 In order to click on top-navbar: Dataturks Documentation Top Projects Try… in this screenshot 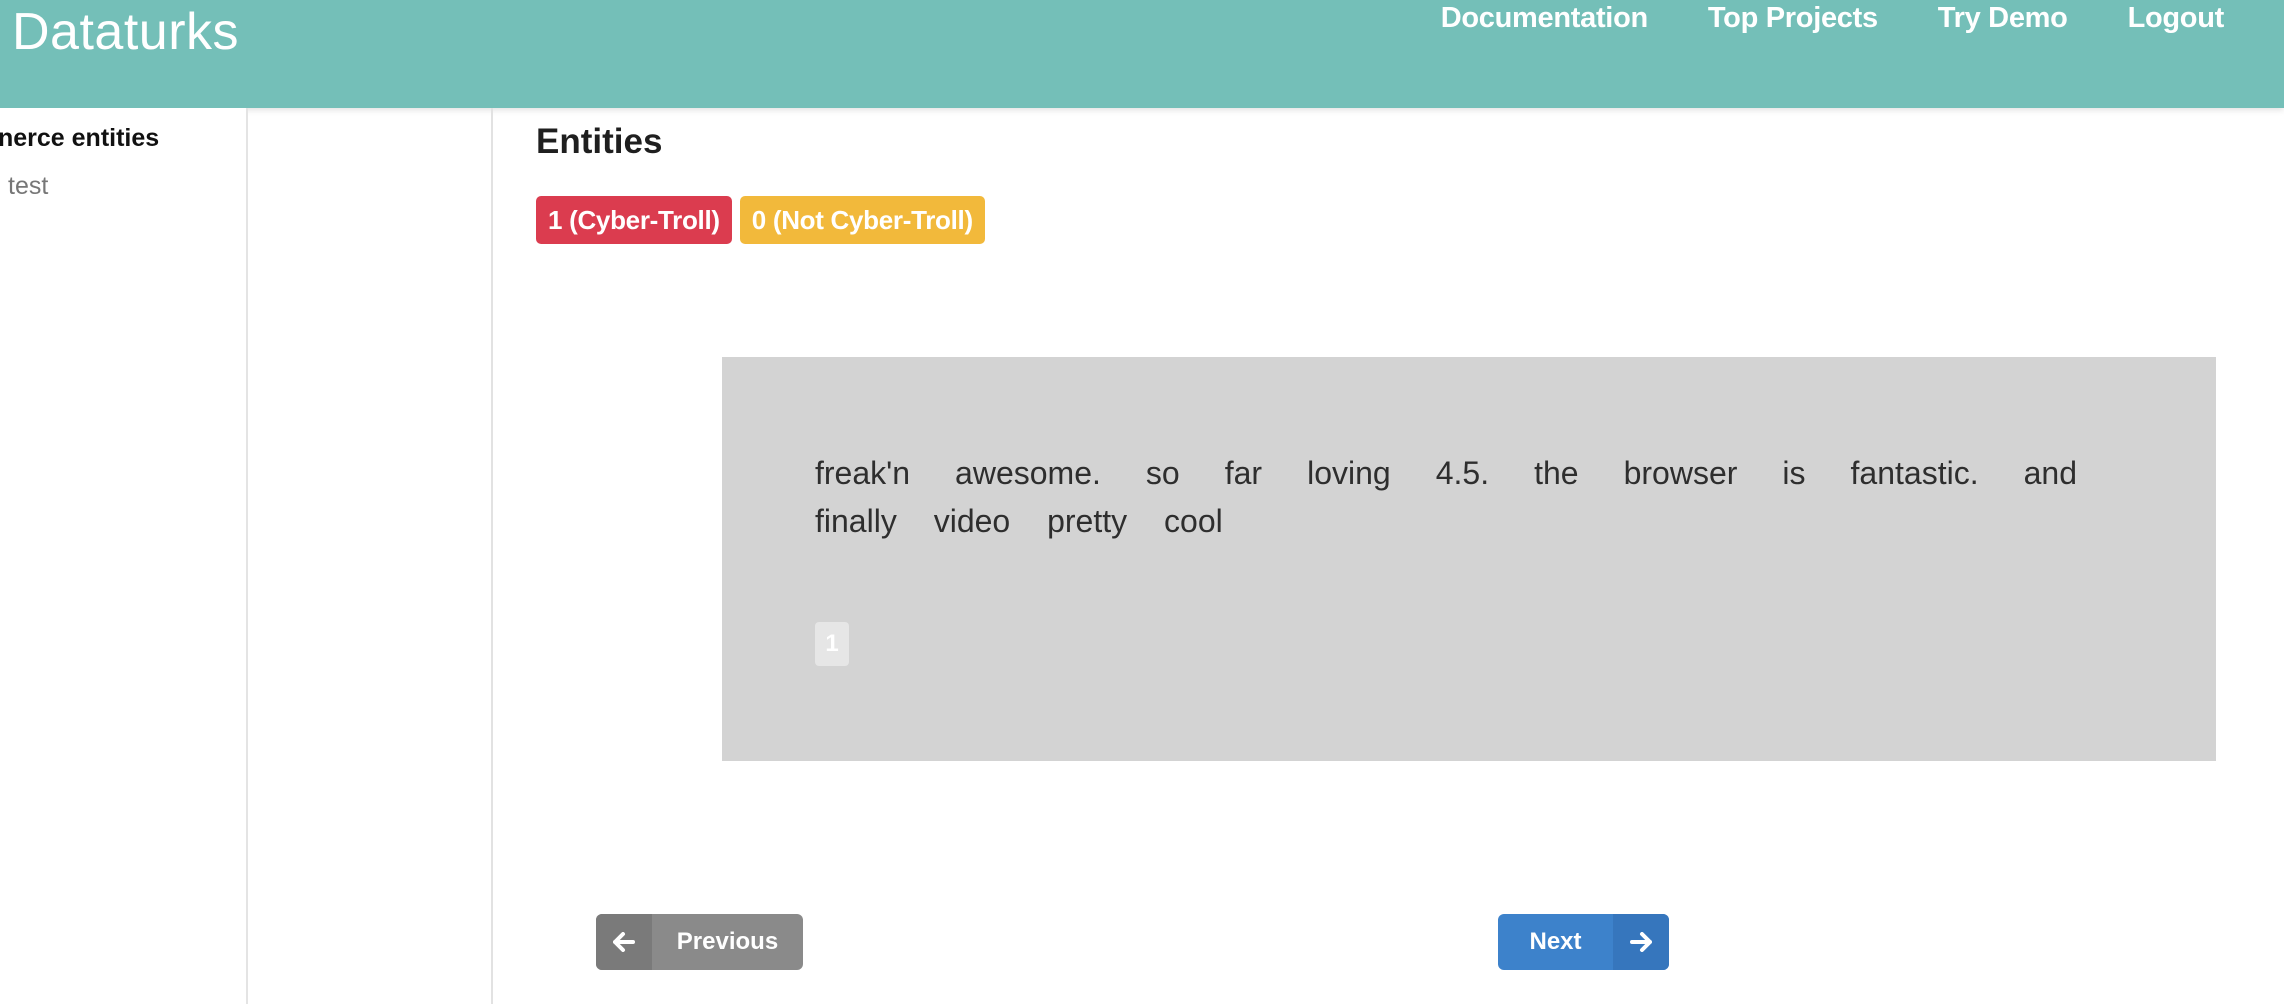, I will do `click(1142, 54)`.